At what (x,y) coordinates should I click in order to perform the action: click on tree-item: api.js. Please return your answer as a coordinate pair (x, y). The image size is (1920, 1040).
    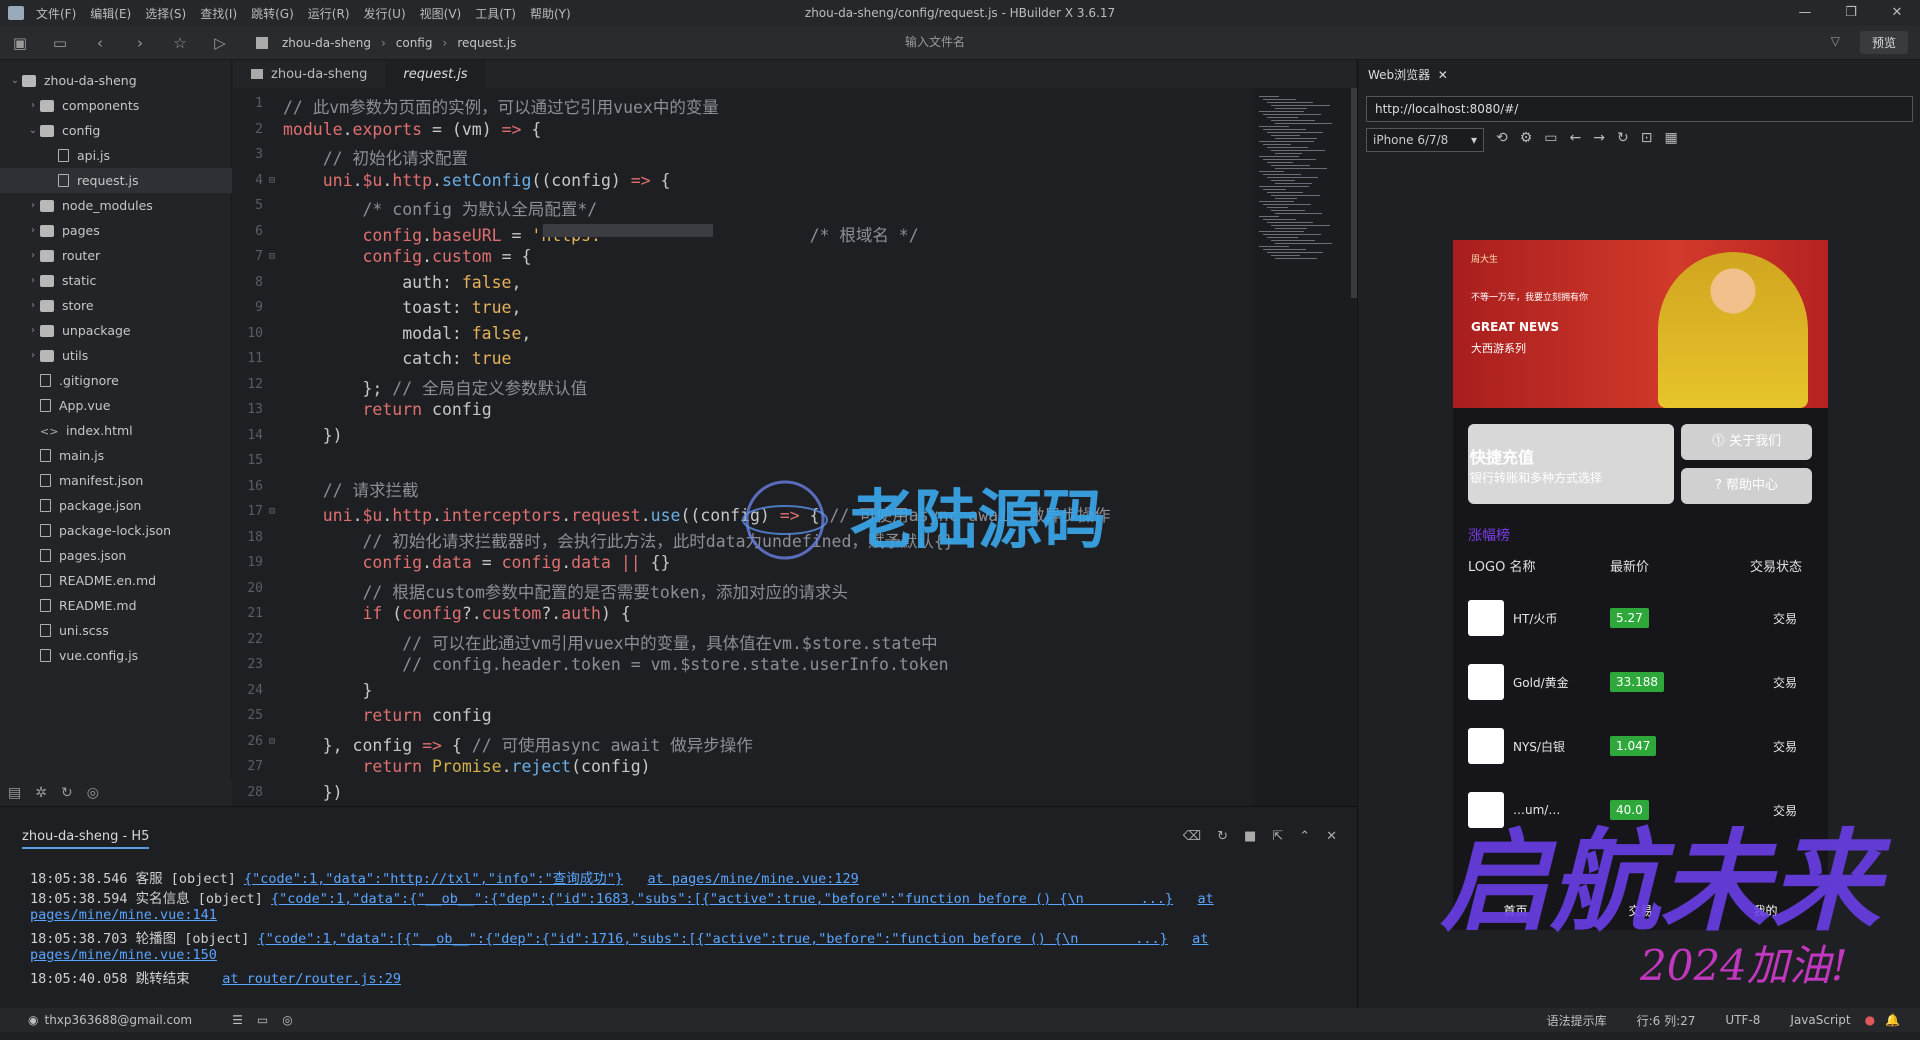
    Looking at the image, I should click on (116, 155).